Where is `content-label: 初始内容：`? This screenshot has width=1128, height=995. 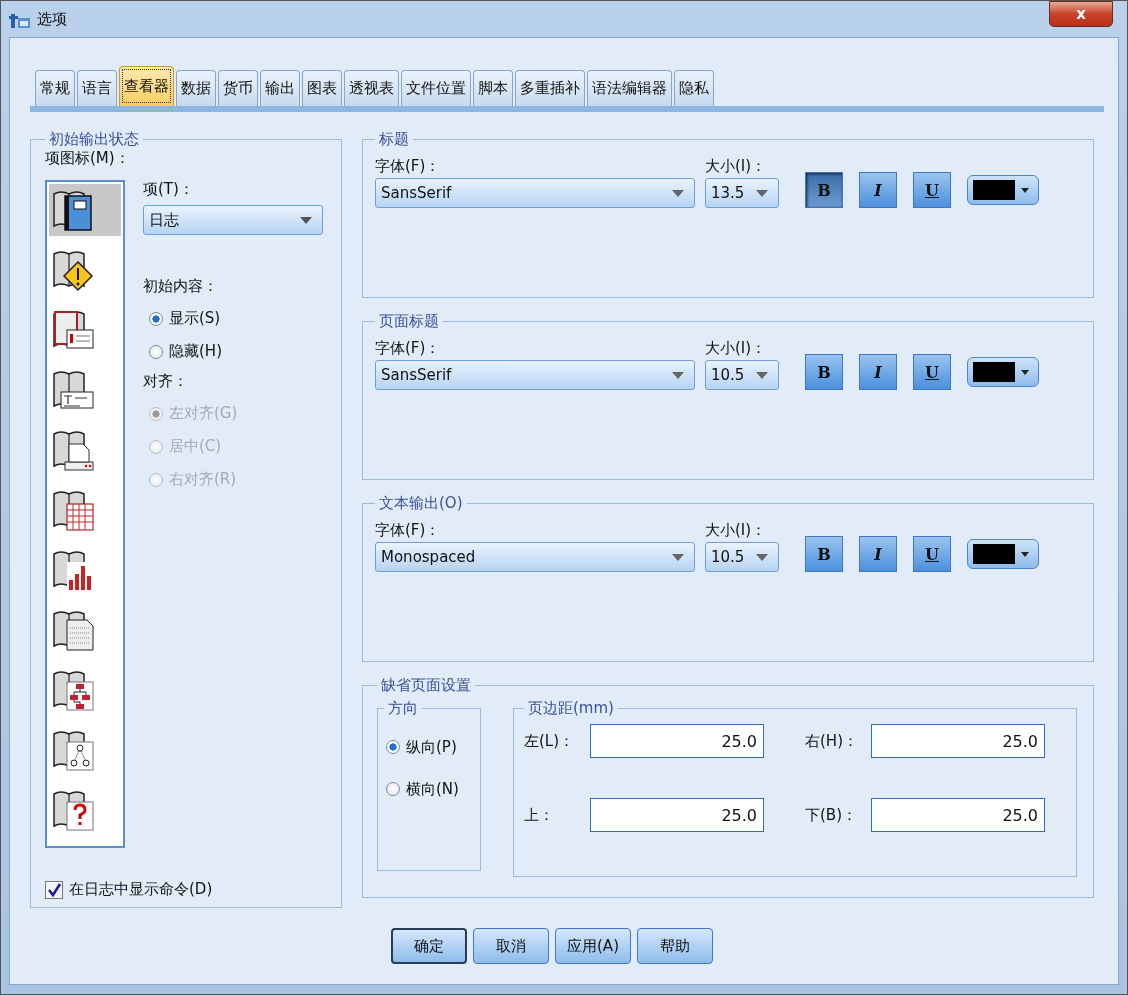
content-label: 初始内容： is located at coordinates (181, 286).